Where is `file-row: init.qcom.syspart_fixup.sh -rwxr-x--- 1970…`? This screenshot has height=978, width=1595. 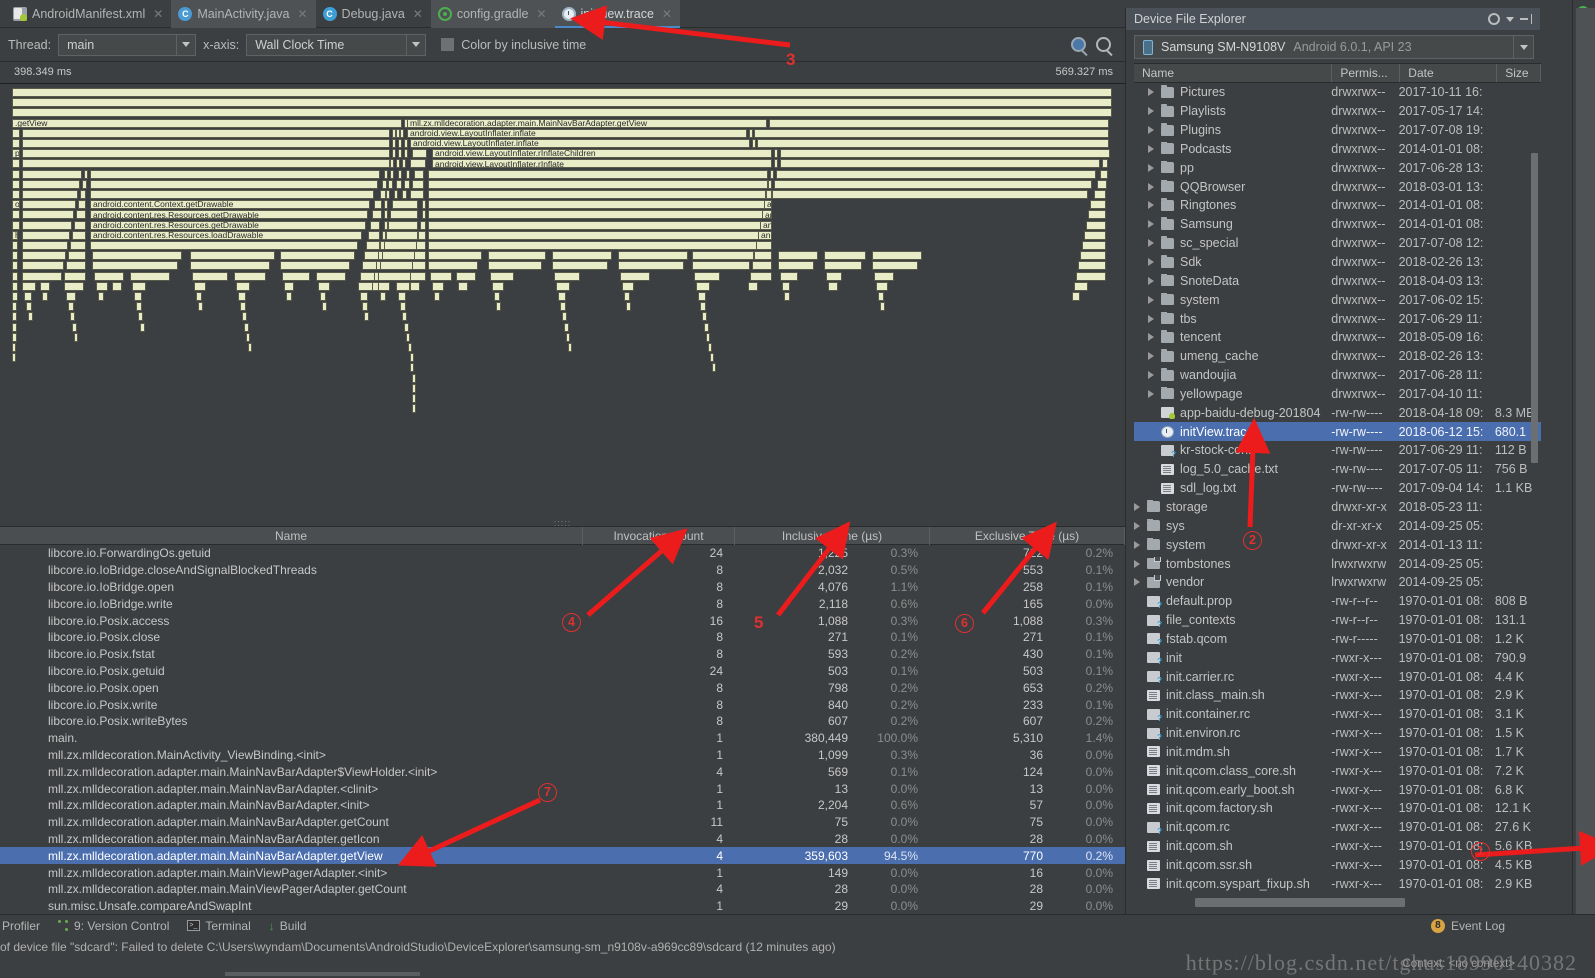
file-row: init.qcom.syspart_fixup.sh -rwxr-x--- 1970… is located at coordinates (1337, 883).